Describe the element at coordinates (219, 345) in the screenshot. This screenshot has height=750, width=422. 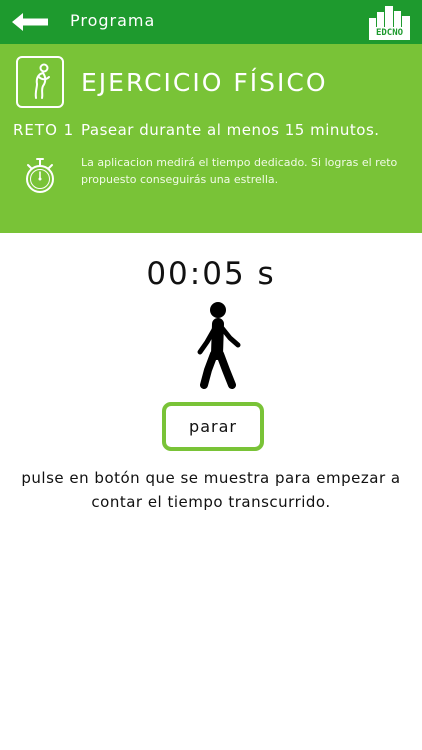
I see `walking-person-icon` at that location.